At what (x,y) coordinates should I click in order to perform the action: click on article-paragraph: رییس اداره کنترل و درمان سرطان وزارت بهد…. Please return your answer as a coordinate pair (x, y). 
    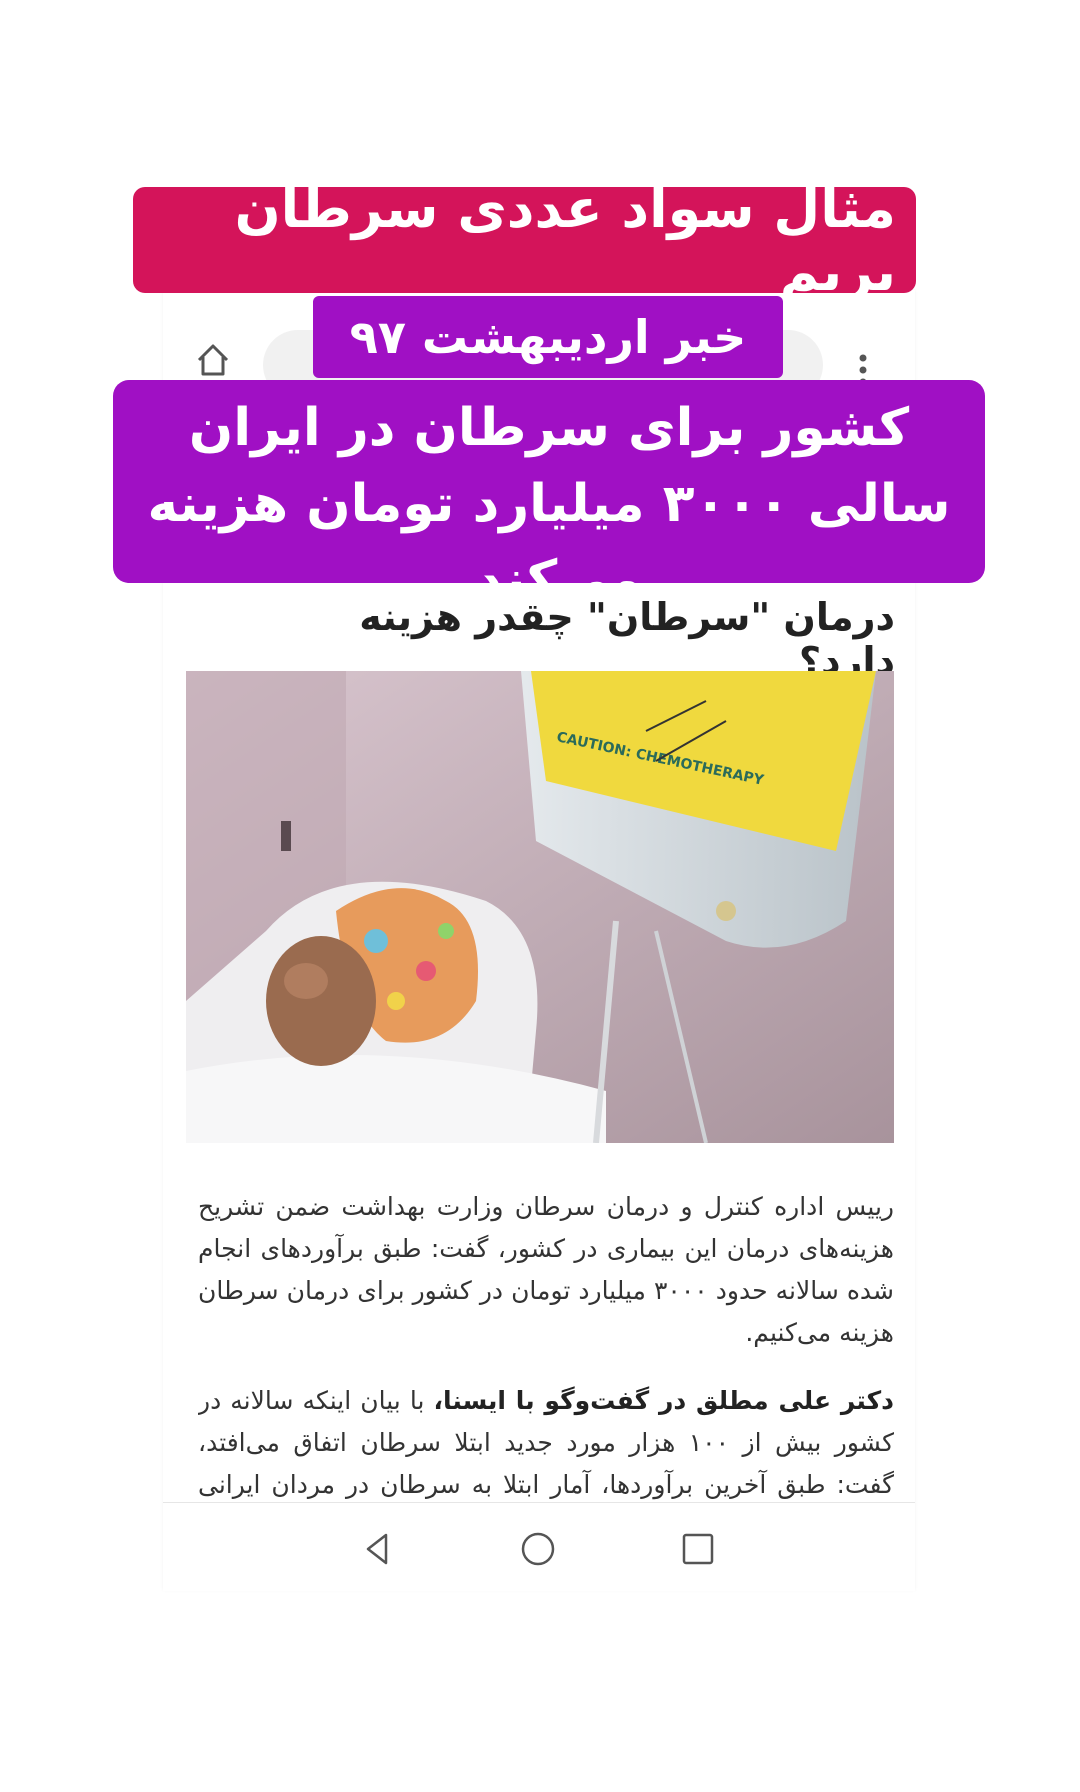
    Looking at the image, I should click on (546, 1269).